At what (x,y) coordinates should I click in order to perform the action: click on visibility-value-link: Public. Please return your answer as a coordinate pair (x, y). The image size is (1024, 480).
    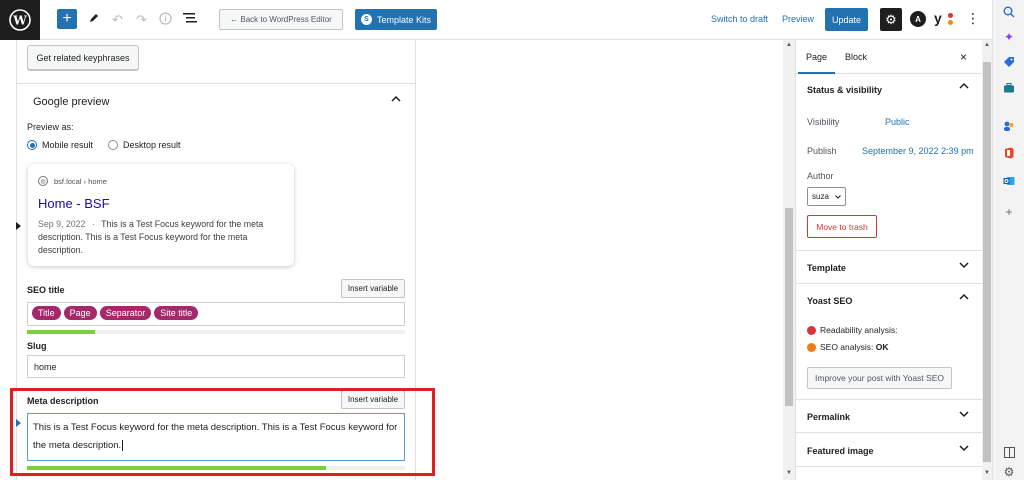
    Looking at the image, I should click on (897, 122).